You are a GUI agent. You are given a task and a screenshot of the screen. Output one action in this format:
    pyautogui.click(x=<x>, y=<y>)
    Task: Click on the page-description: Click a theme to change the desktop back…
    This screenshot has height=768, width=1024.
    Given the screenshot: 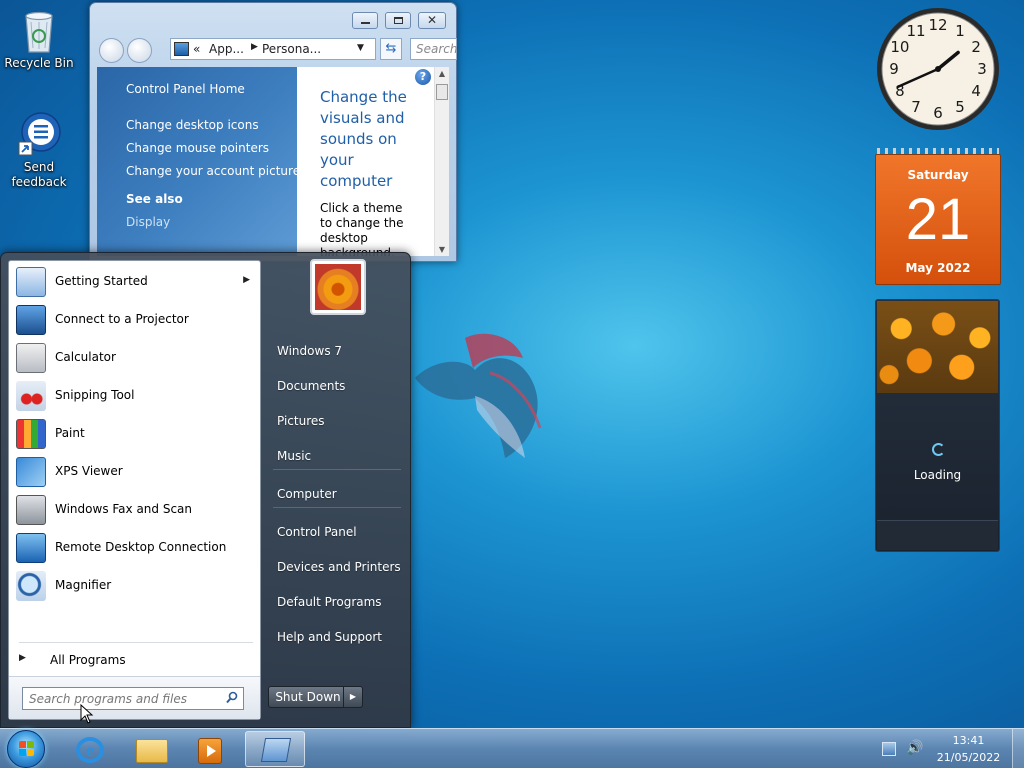 What is the action you would take?
    pyautogui.click(x=362, y=228)
    